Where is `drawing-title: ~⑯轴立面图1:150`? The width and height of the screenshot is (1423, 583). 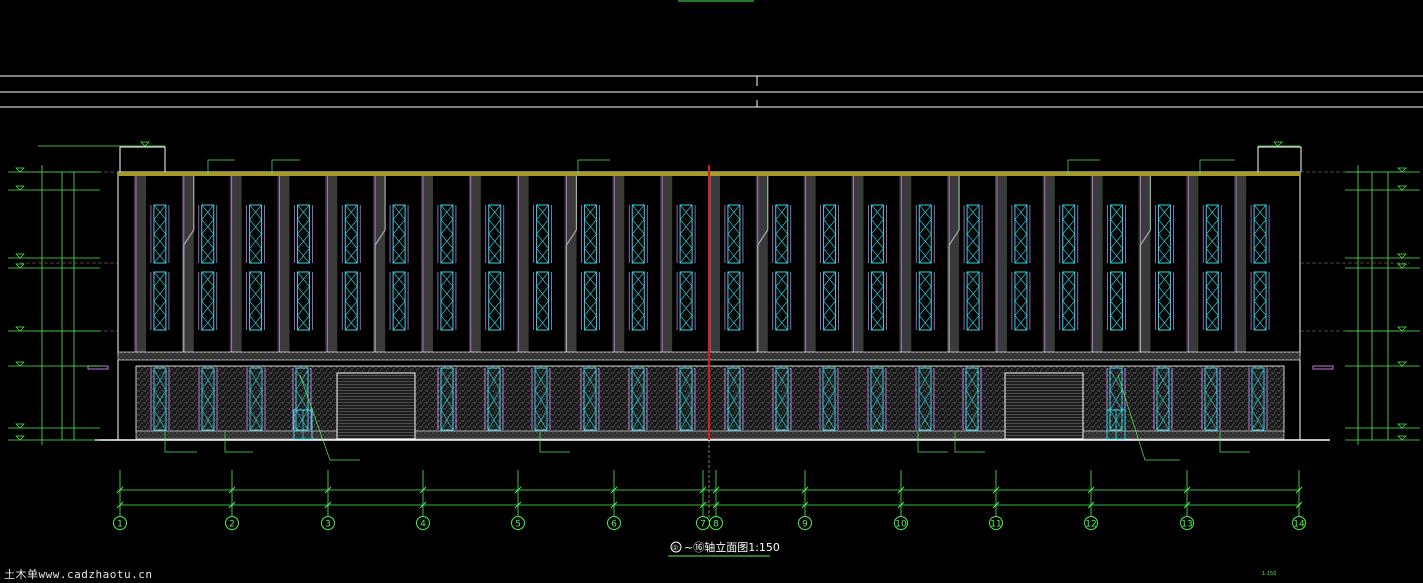
drawing-title: ~⑯轴立面图1:150 is located at coordinates (732, 547).